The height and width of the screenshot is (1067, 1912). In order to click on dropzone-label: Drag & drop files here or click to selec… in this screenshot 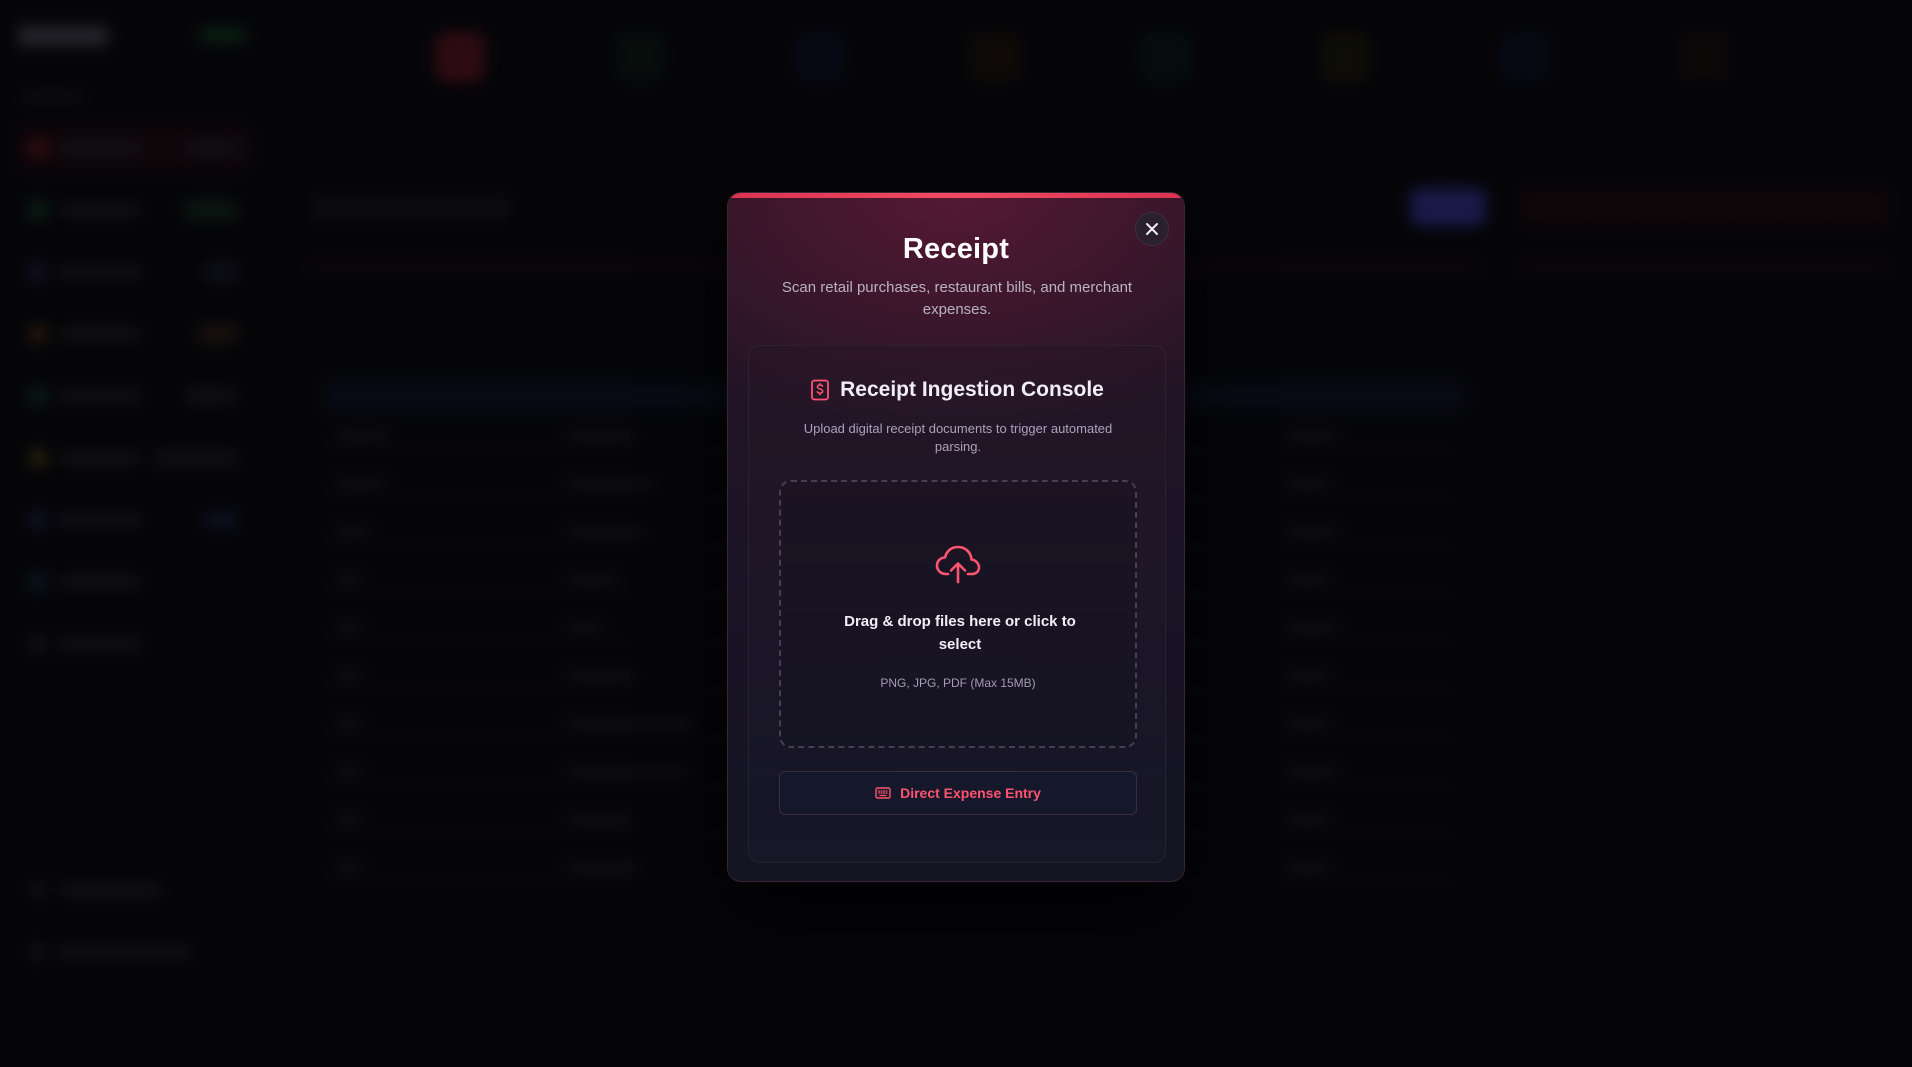, I will do `click(960, 633)`.